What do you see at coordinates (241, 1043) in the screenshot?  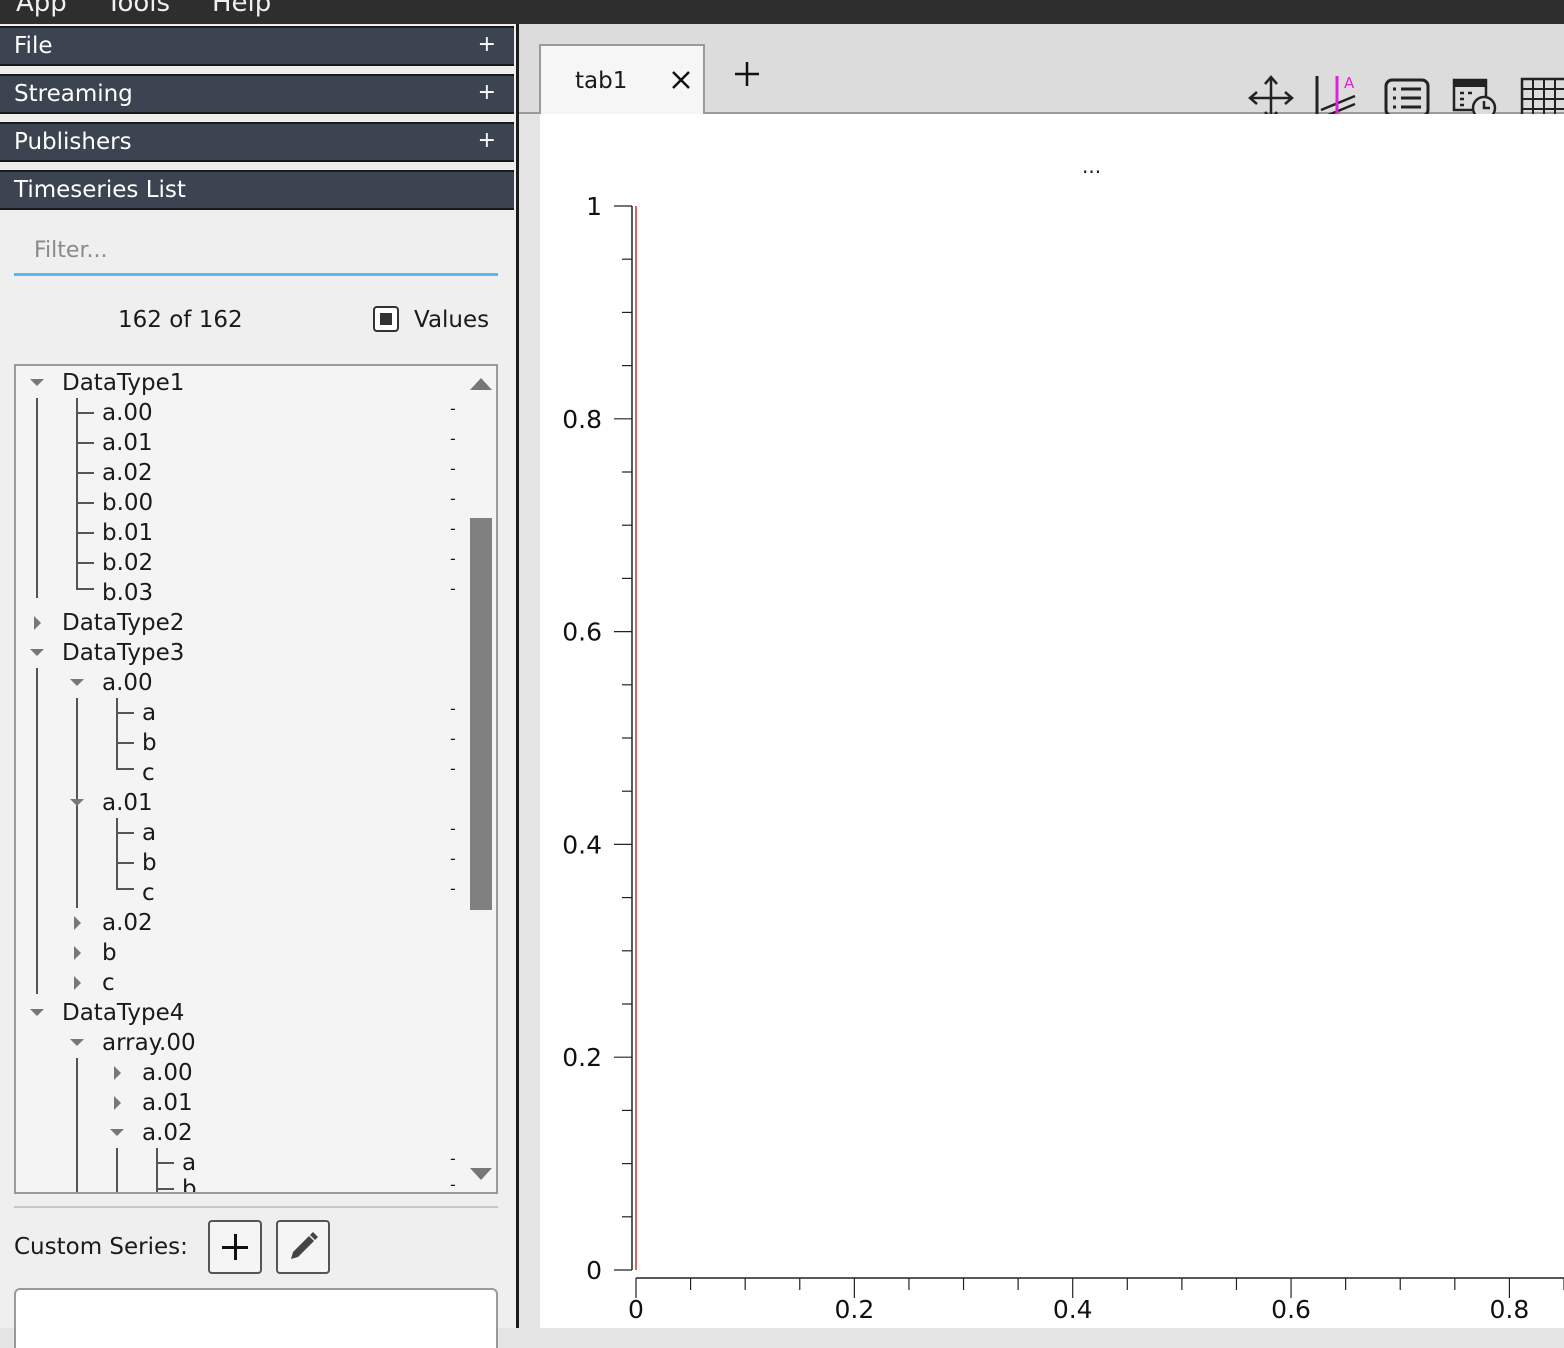 I see `tree-item: array.00` at bounding box center [241, 1043].